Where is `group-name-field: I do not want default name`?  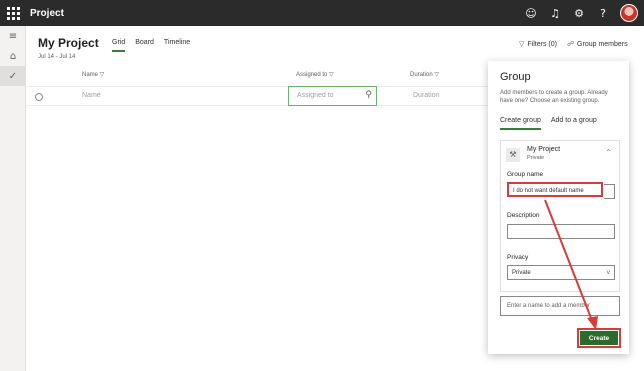 group-name-field: I do not want default name is located at coordinates (555, 189).